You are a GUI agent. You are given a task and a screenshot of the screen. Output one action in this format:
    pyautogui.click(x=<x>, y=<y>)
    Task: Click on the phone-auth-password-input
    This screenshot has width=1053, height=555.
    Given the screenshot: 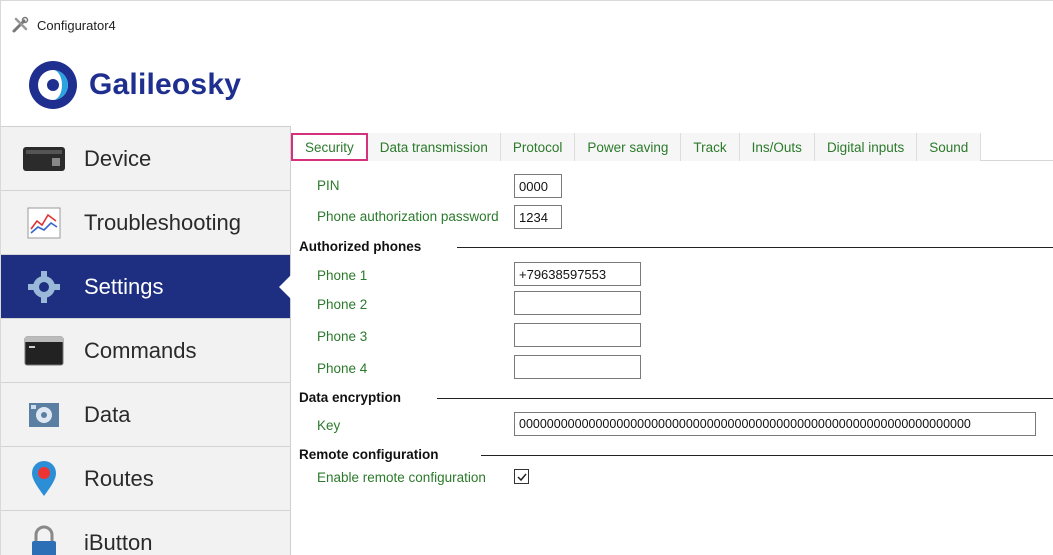 What is the action you would take?
    pyautogui.click(x=538, y=217)
    